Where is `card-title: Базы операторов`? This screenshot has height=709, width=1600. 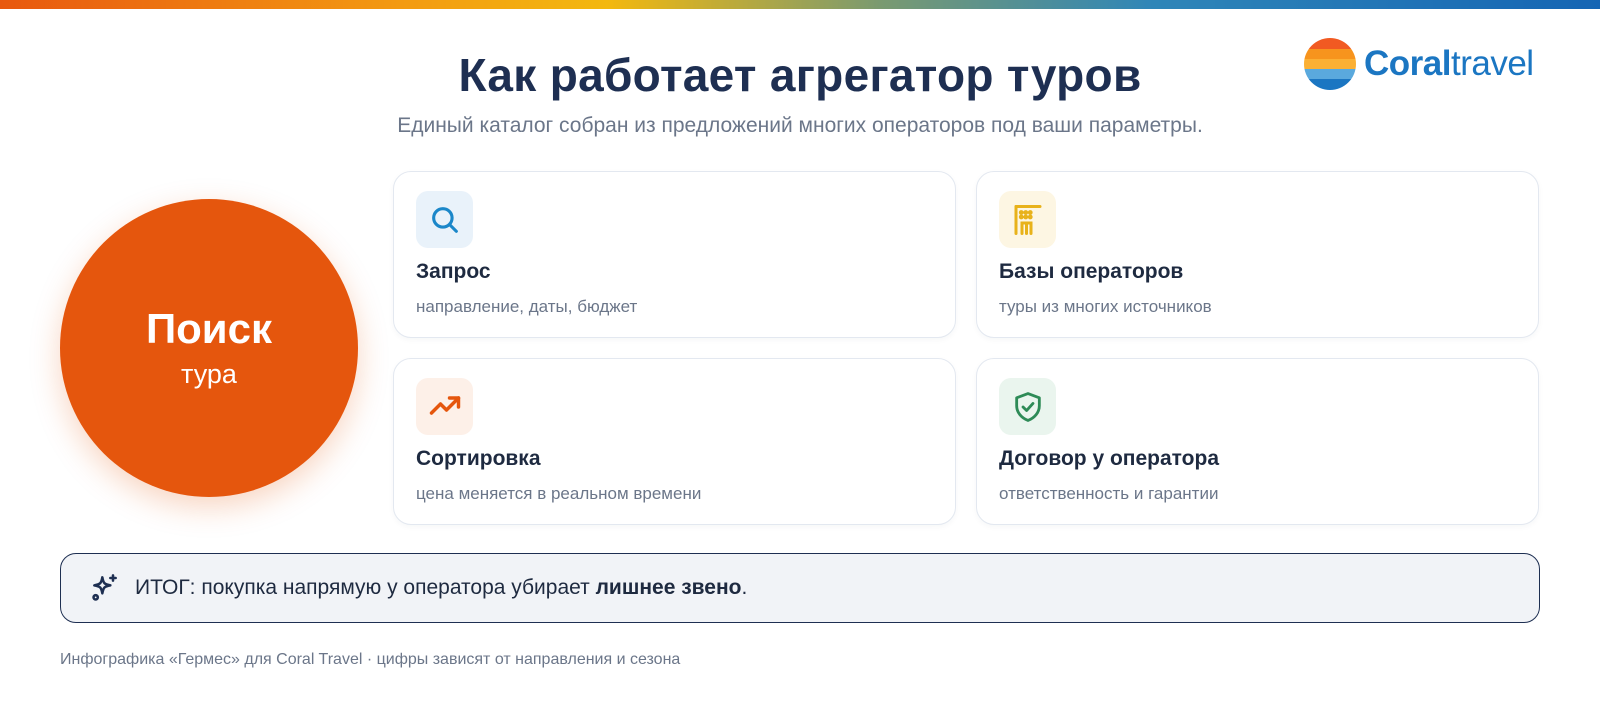
card-title: Базы операторов is located at coordinates (1091, 271).